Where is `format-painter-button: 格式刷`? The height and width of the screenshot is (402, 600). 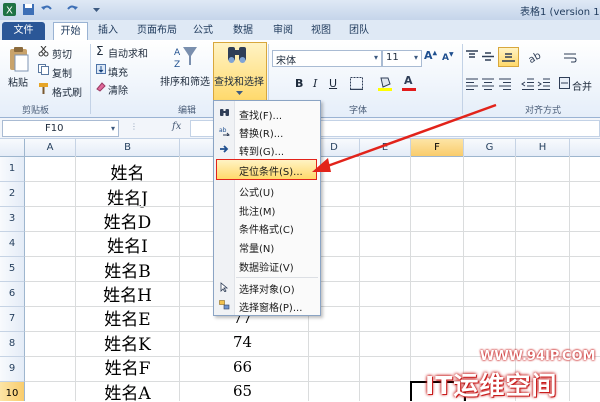
format-painter-button: 格式刷 is located at coordinates (67, 91).